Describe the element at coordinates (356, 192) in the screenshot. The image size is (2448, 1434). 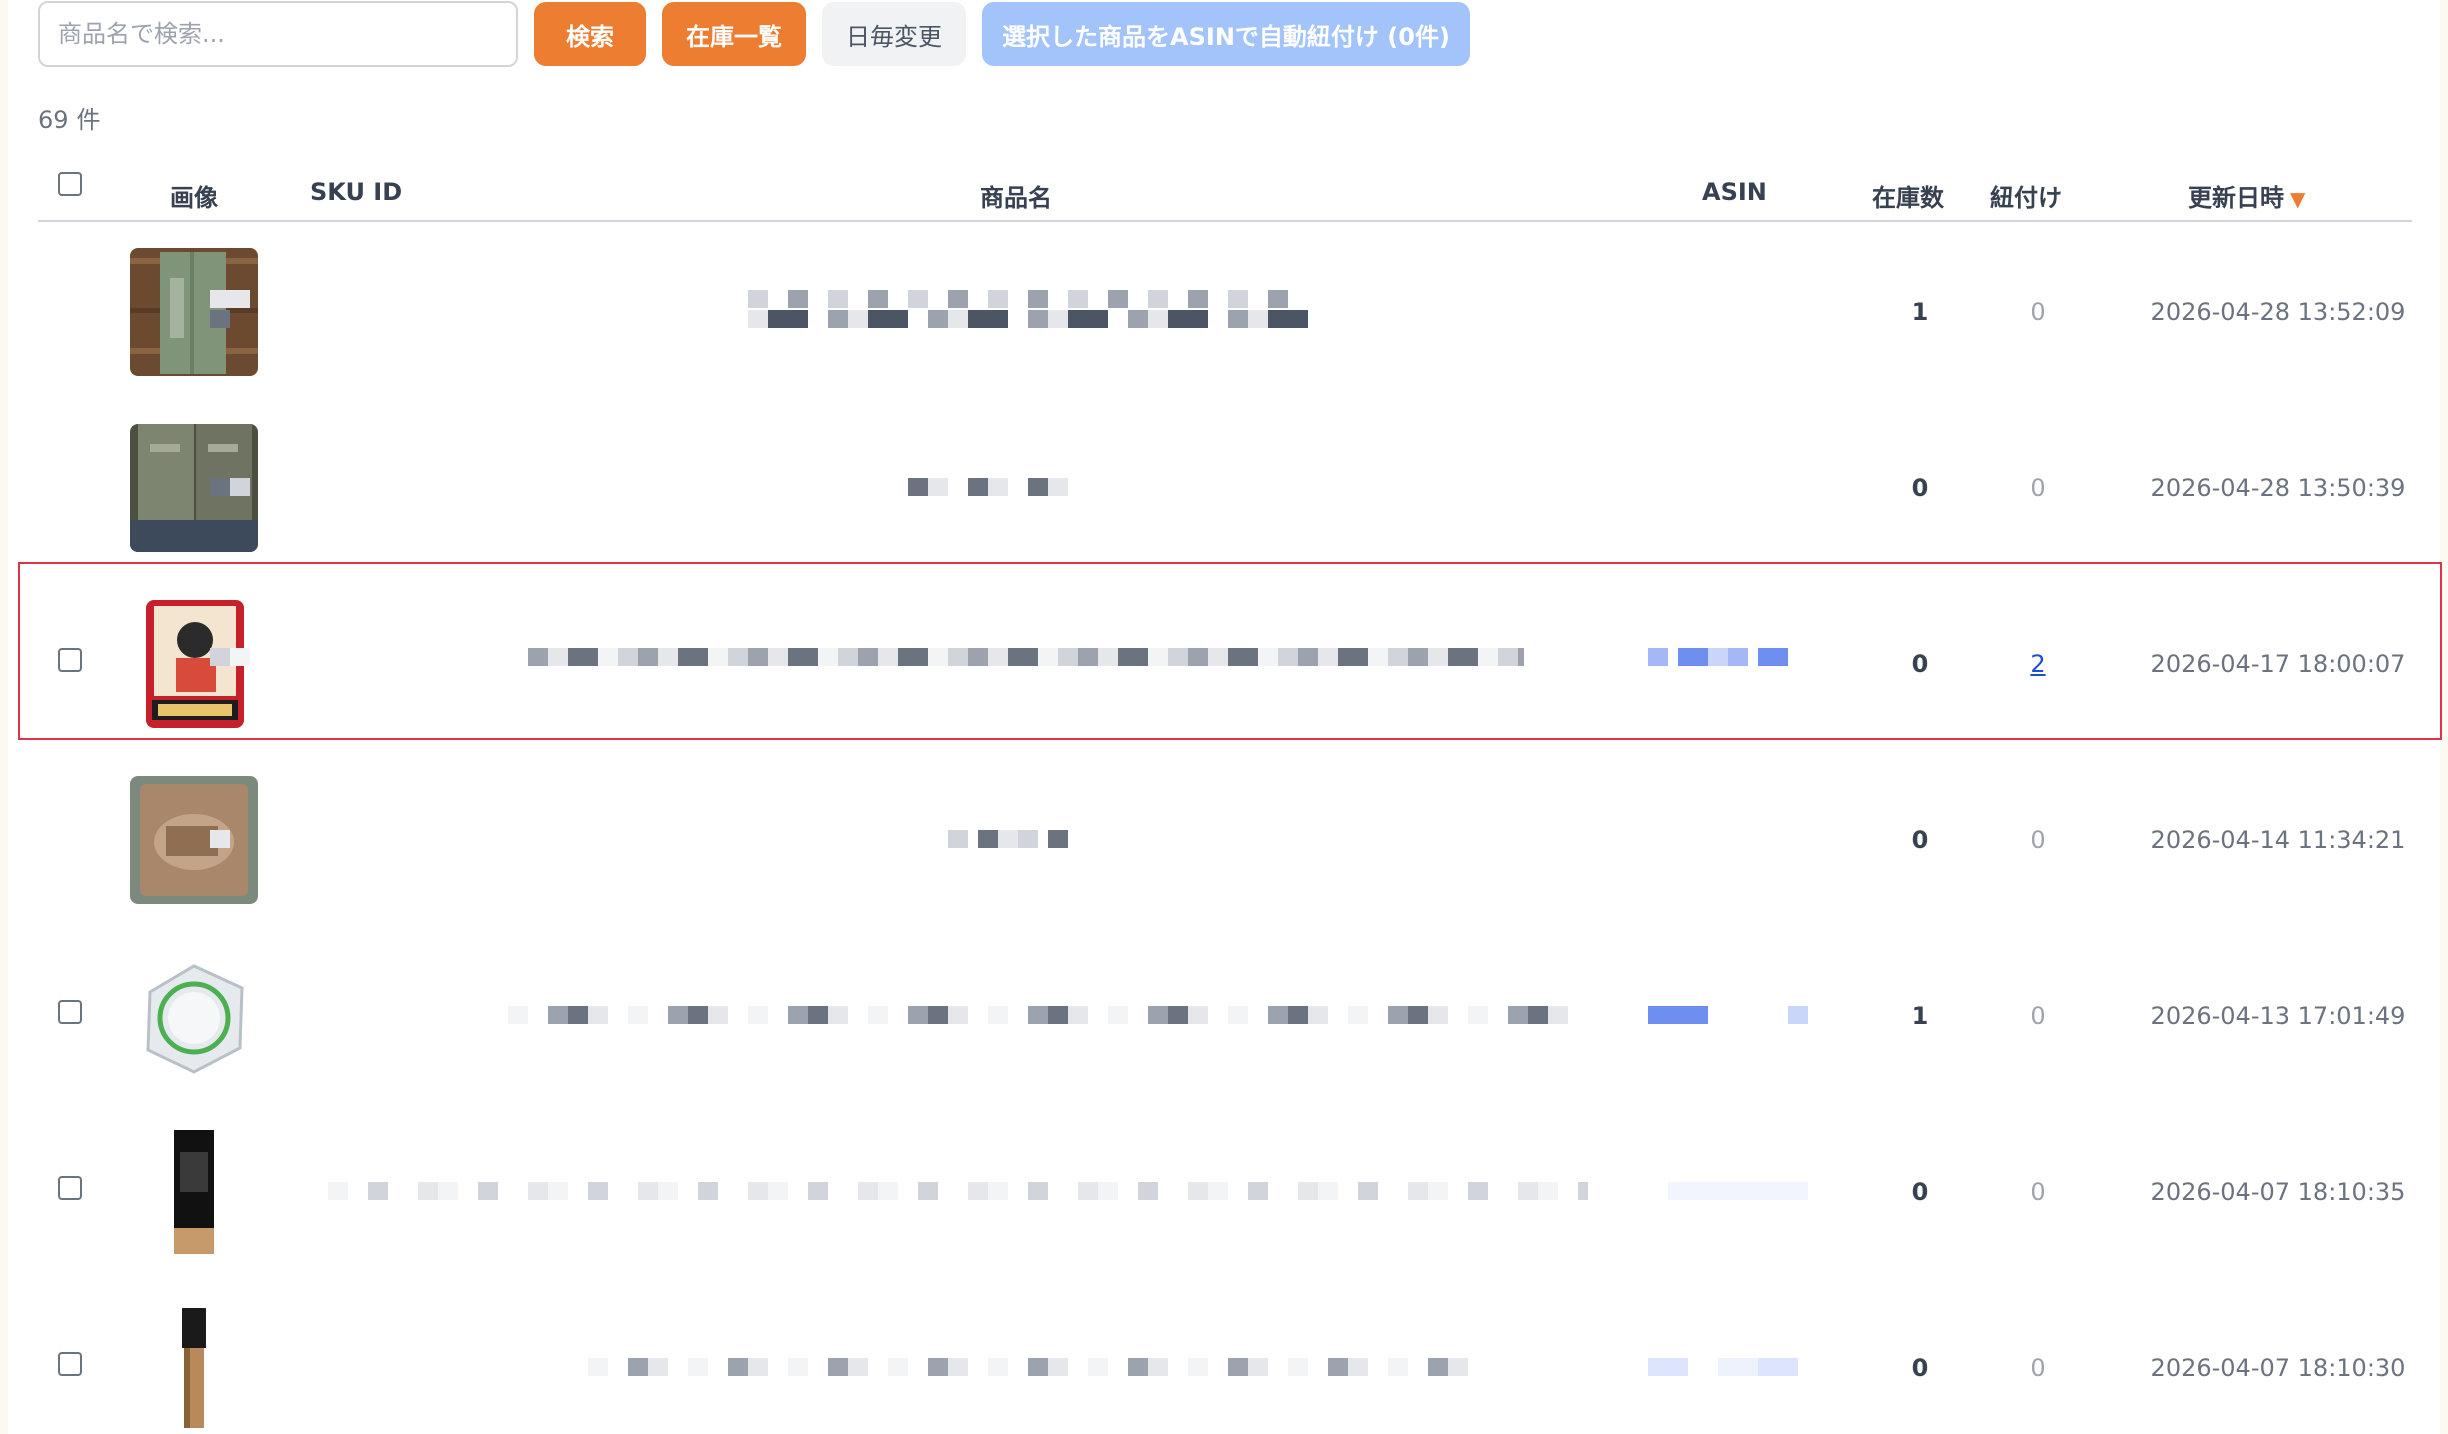
I see `column-sku: SKU ID` at that location.